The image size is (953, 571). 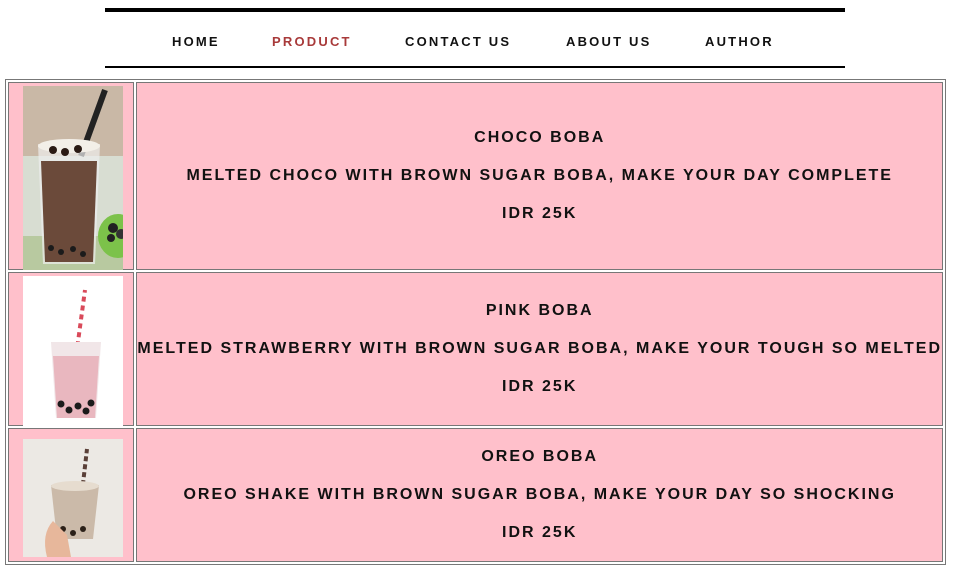 I want to click on nav-product: PRODUCT, so click(x=312, y=41).